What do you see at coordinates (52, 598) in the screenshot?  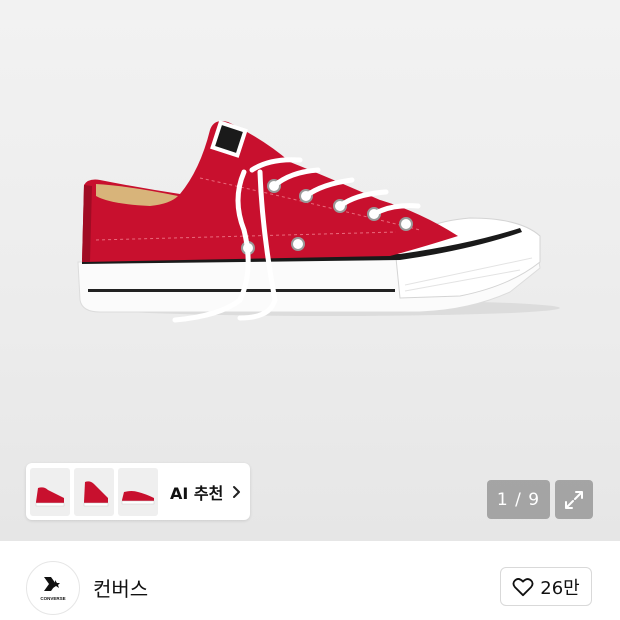 I see `svg-text: CONVERSE` at bounding box center [52, 598].